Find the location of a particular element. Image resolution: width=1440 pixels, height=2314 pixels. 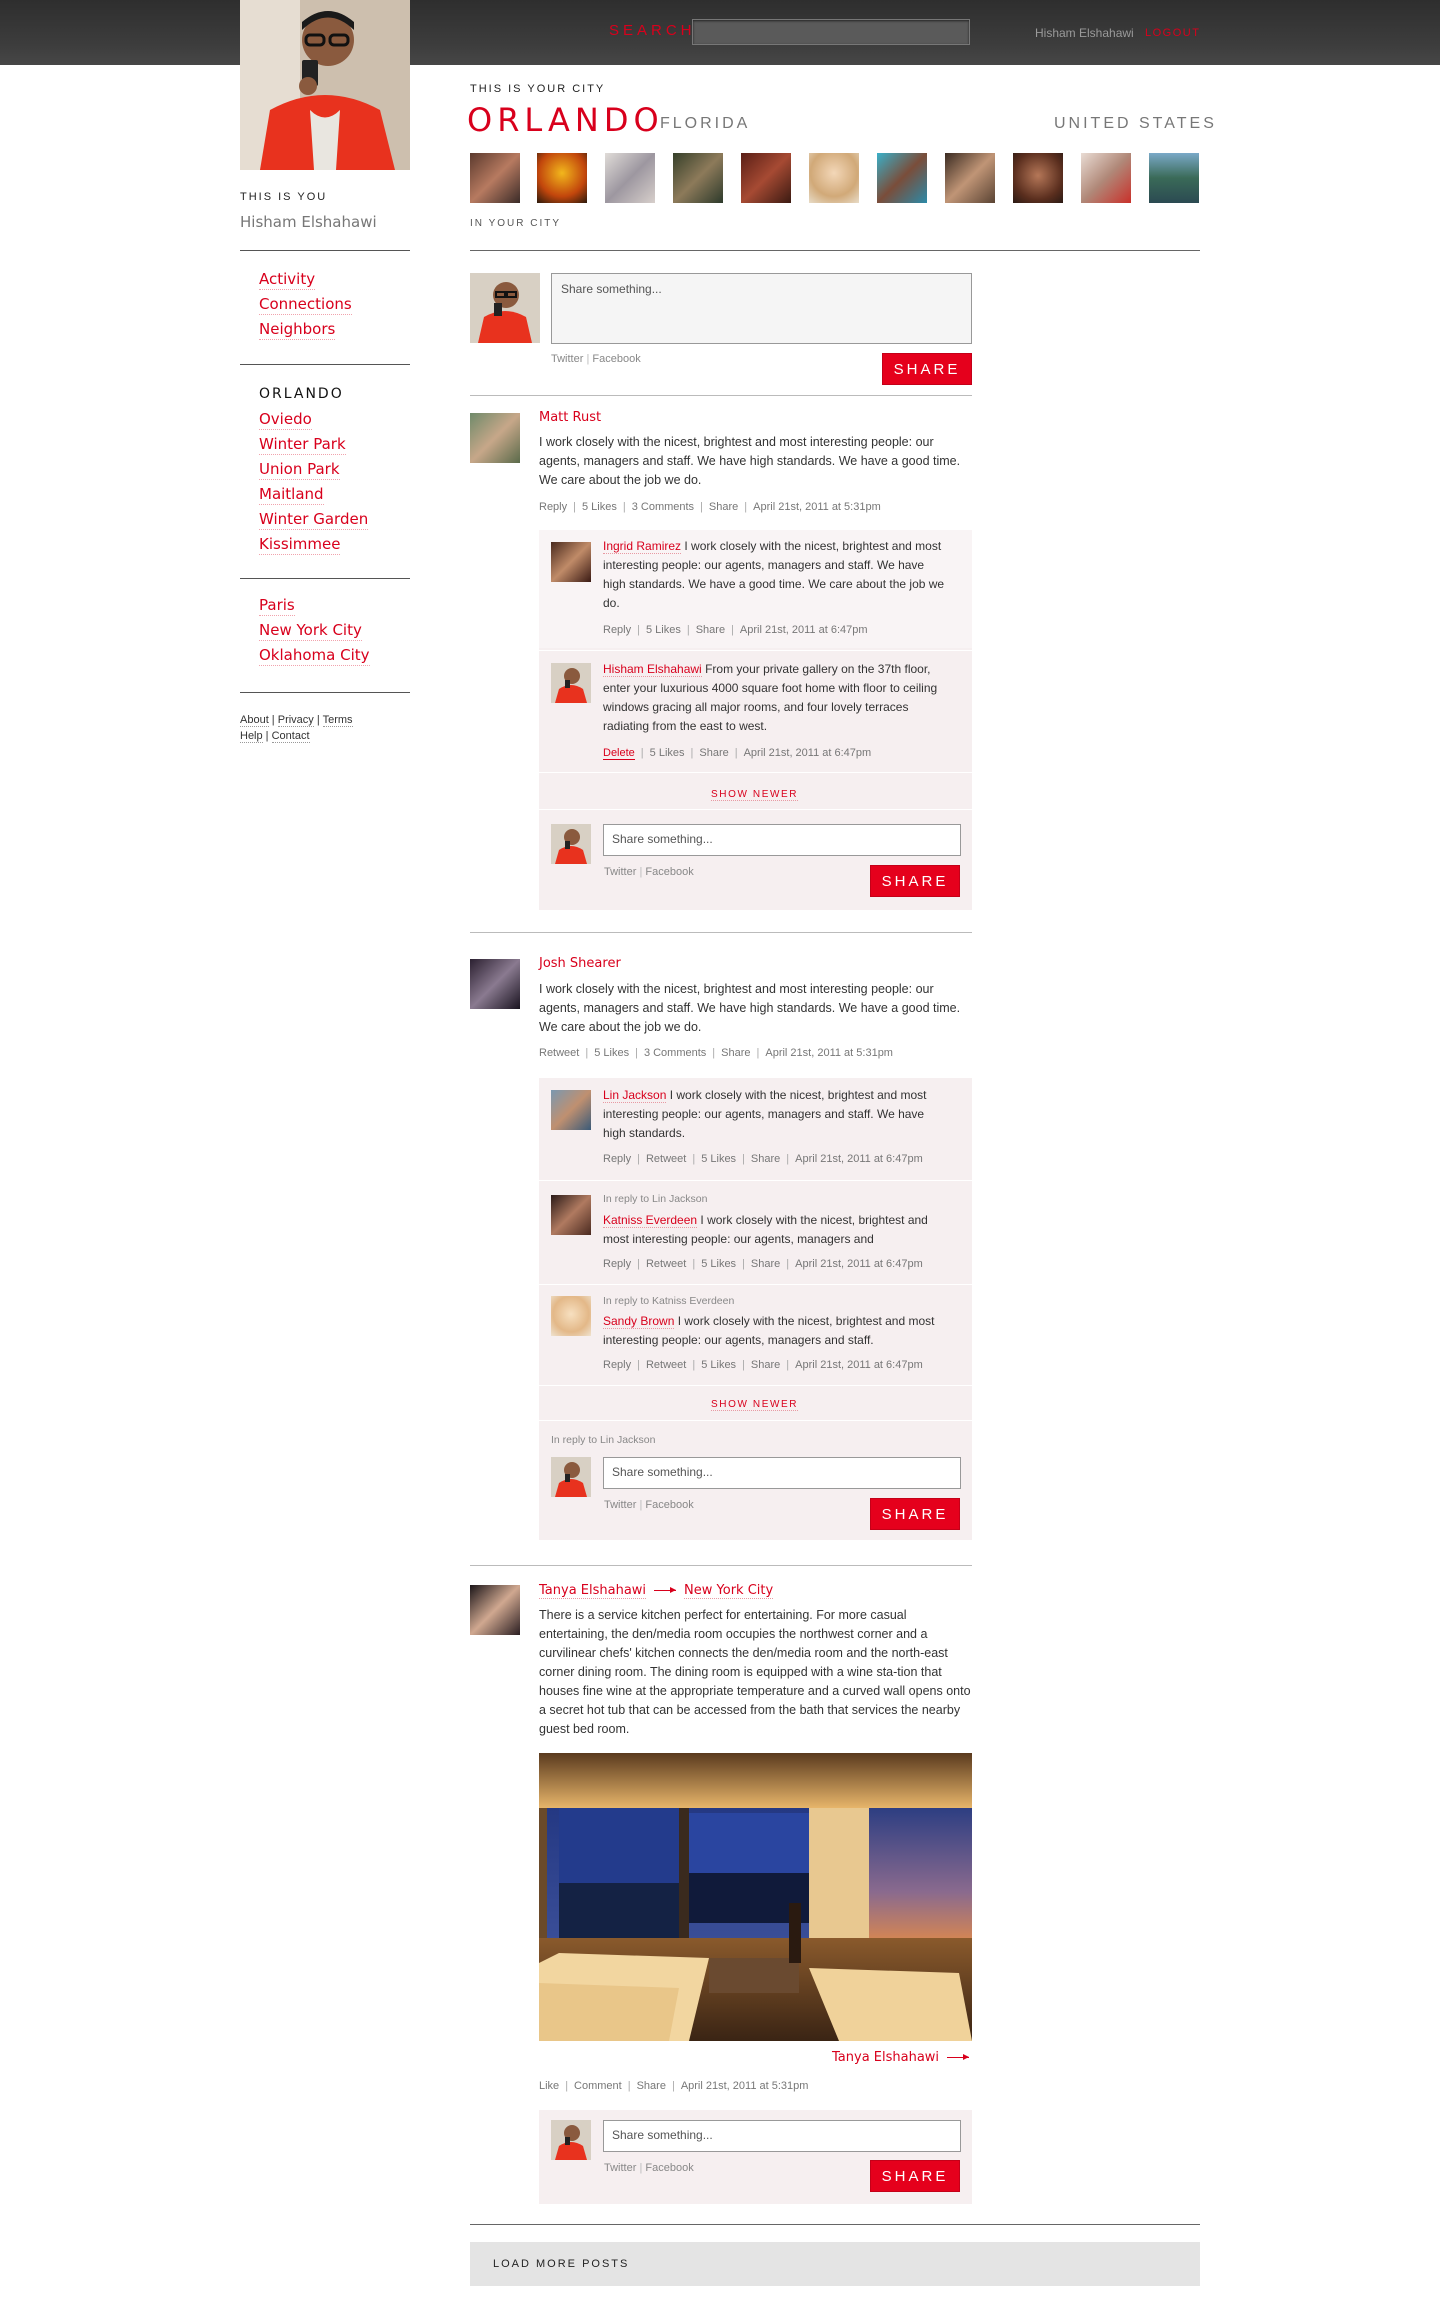

current-user-name: Hisham Elshahawi is located at coordinates (1084, 33).